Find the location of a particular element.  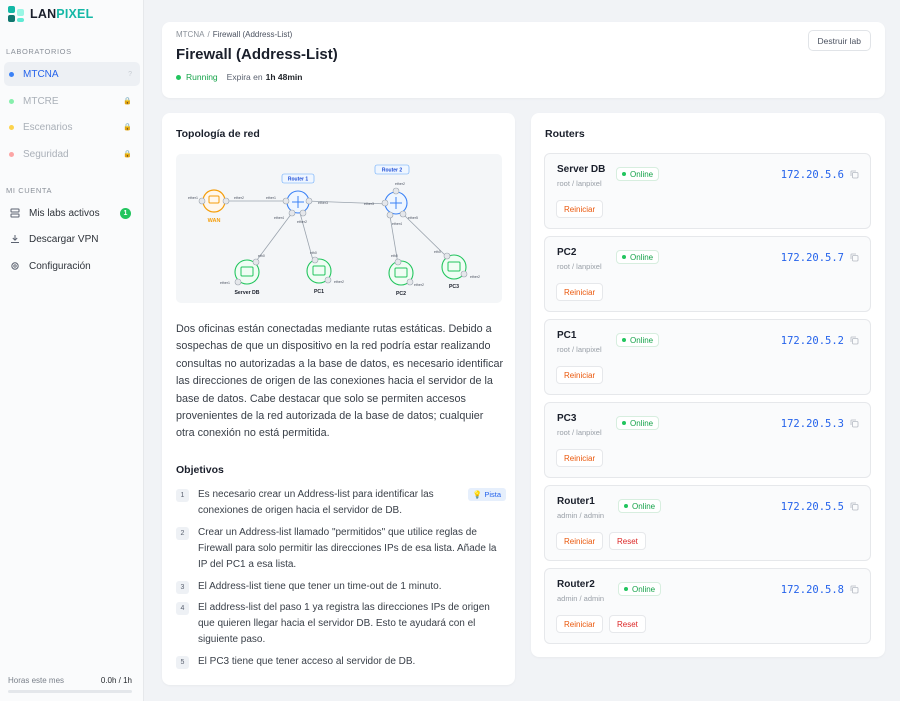

device-ip: 172.20.5.5 is located at coordinates (812, 507).